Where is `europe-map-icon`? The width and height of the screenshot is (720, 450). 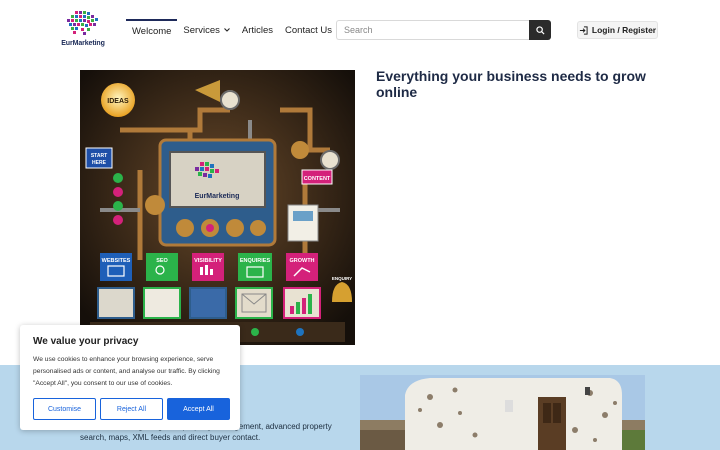
europe-map-icon is located at coordinates (82, 23).